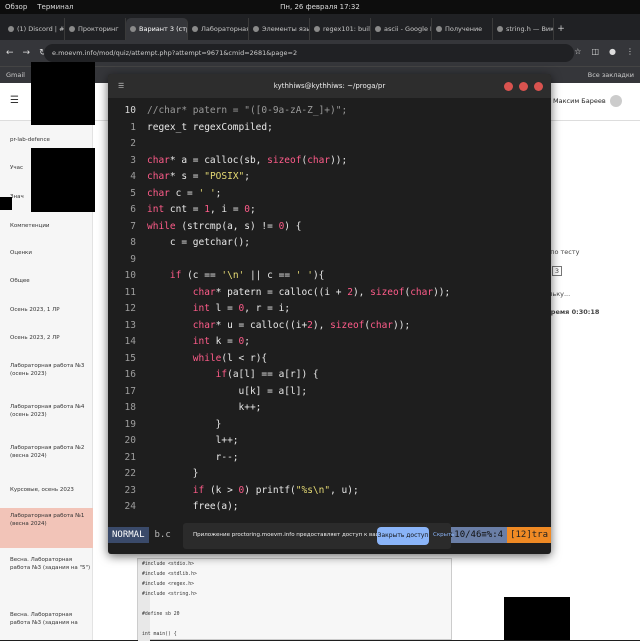 This screenshot has height=641, width=640. What do you see at coordinates (198, 242) in the screenshot?
I see `code-text: c = getchar();` at bounding box center [198, 242].